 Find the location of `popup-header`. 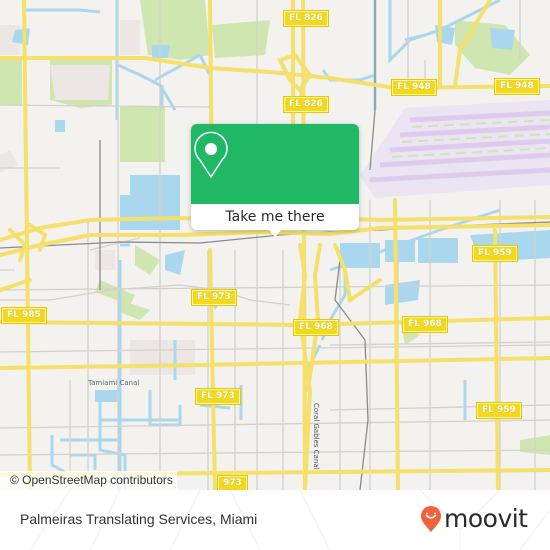

popup-header is located at coordinates (275, 164).